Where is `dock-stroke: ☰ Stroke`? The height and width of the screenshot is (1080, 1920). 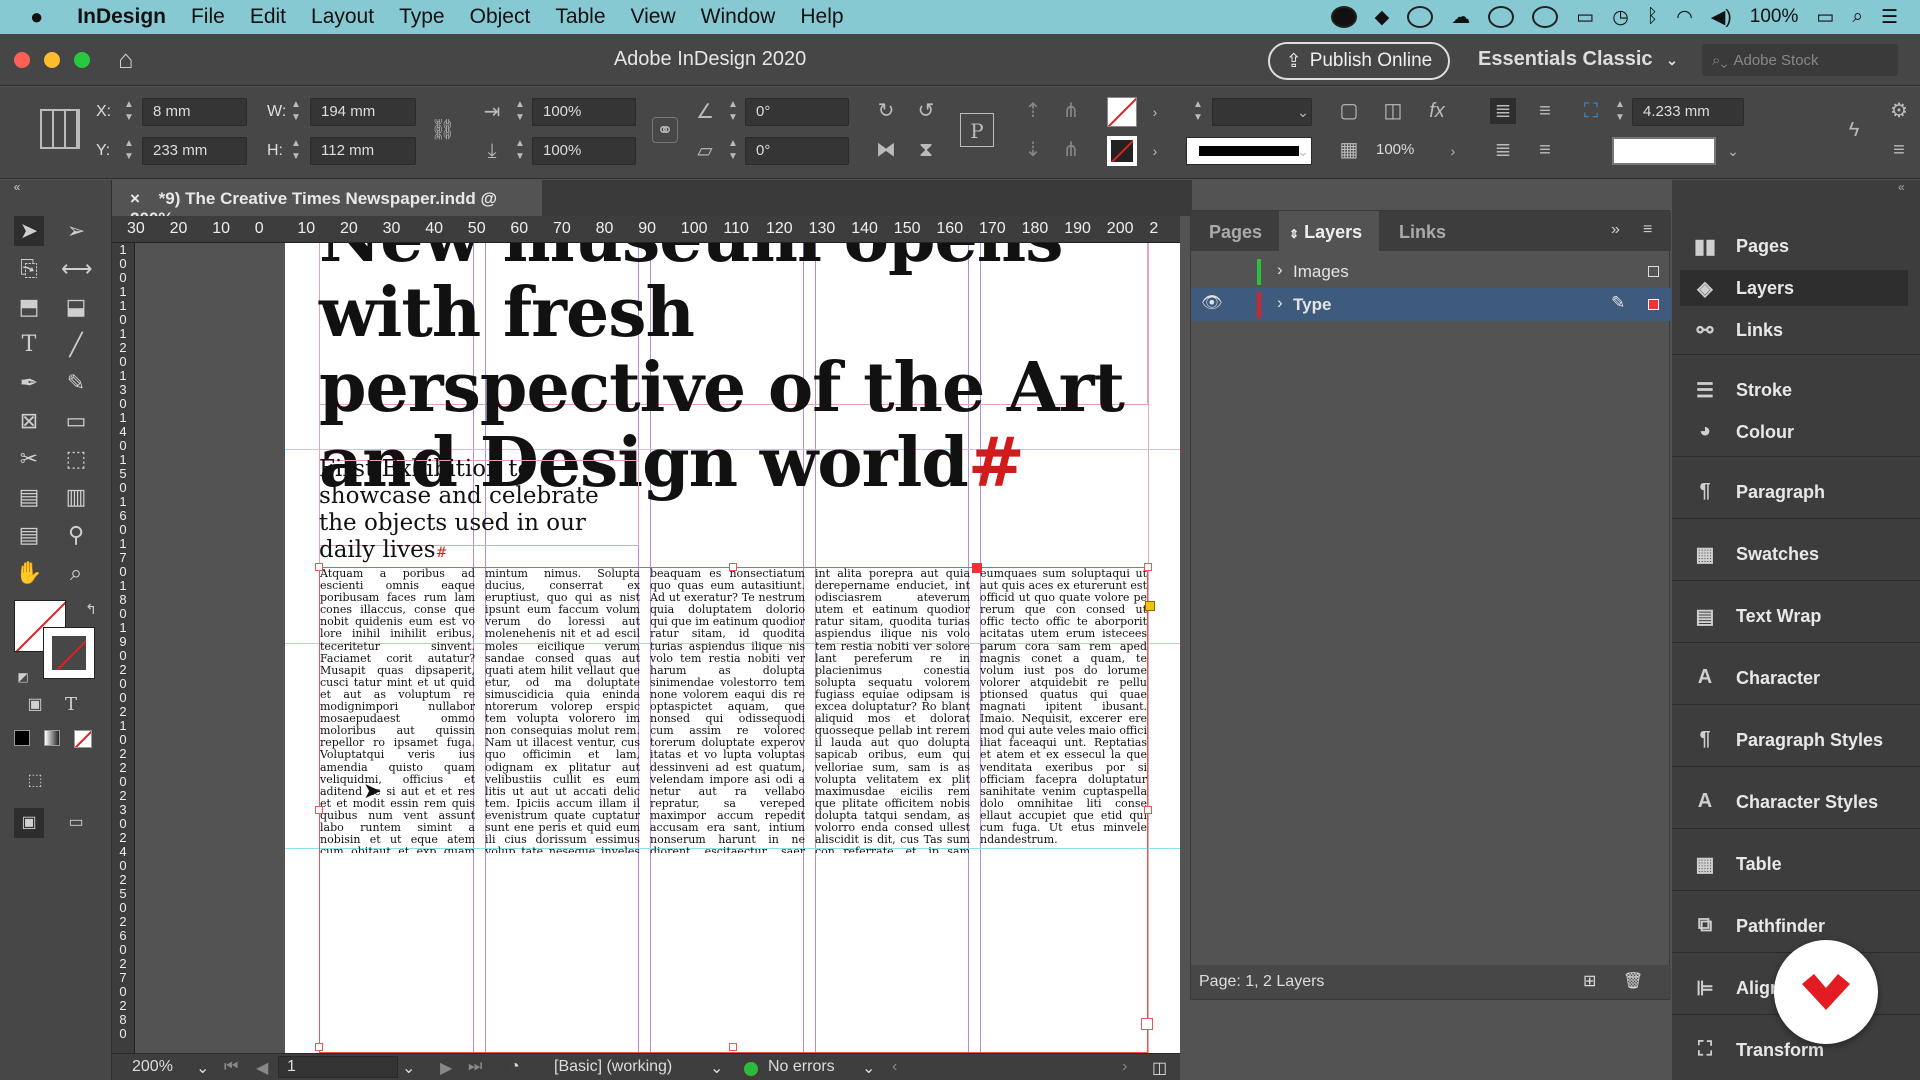 dock-stroke: ☰ Stroke is located at coordinates (1794, 390).